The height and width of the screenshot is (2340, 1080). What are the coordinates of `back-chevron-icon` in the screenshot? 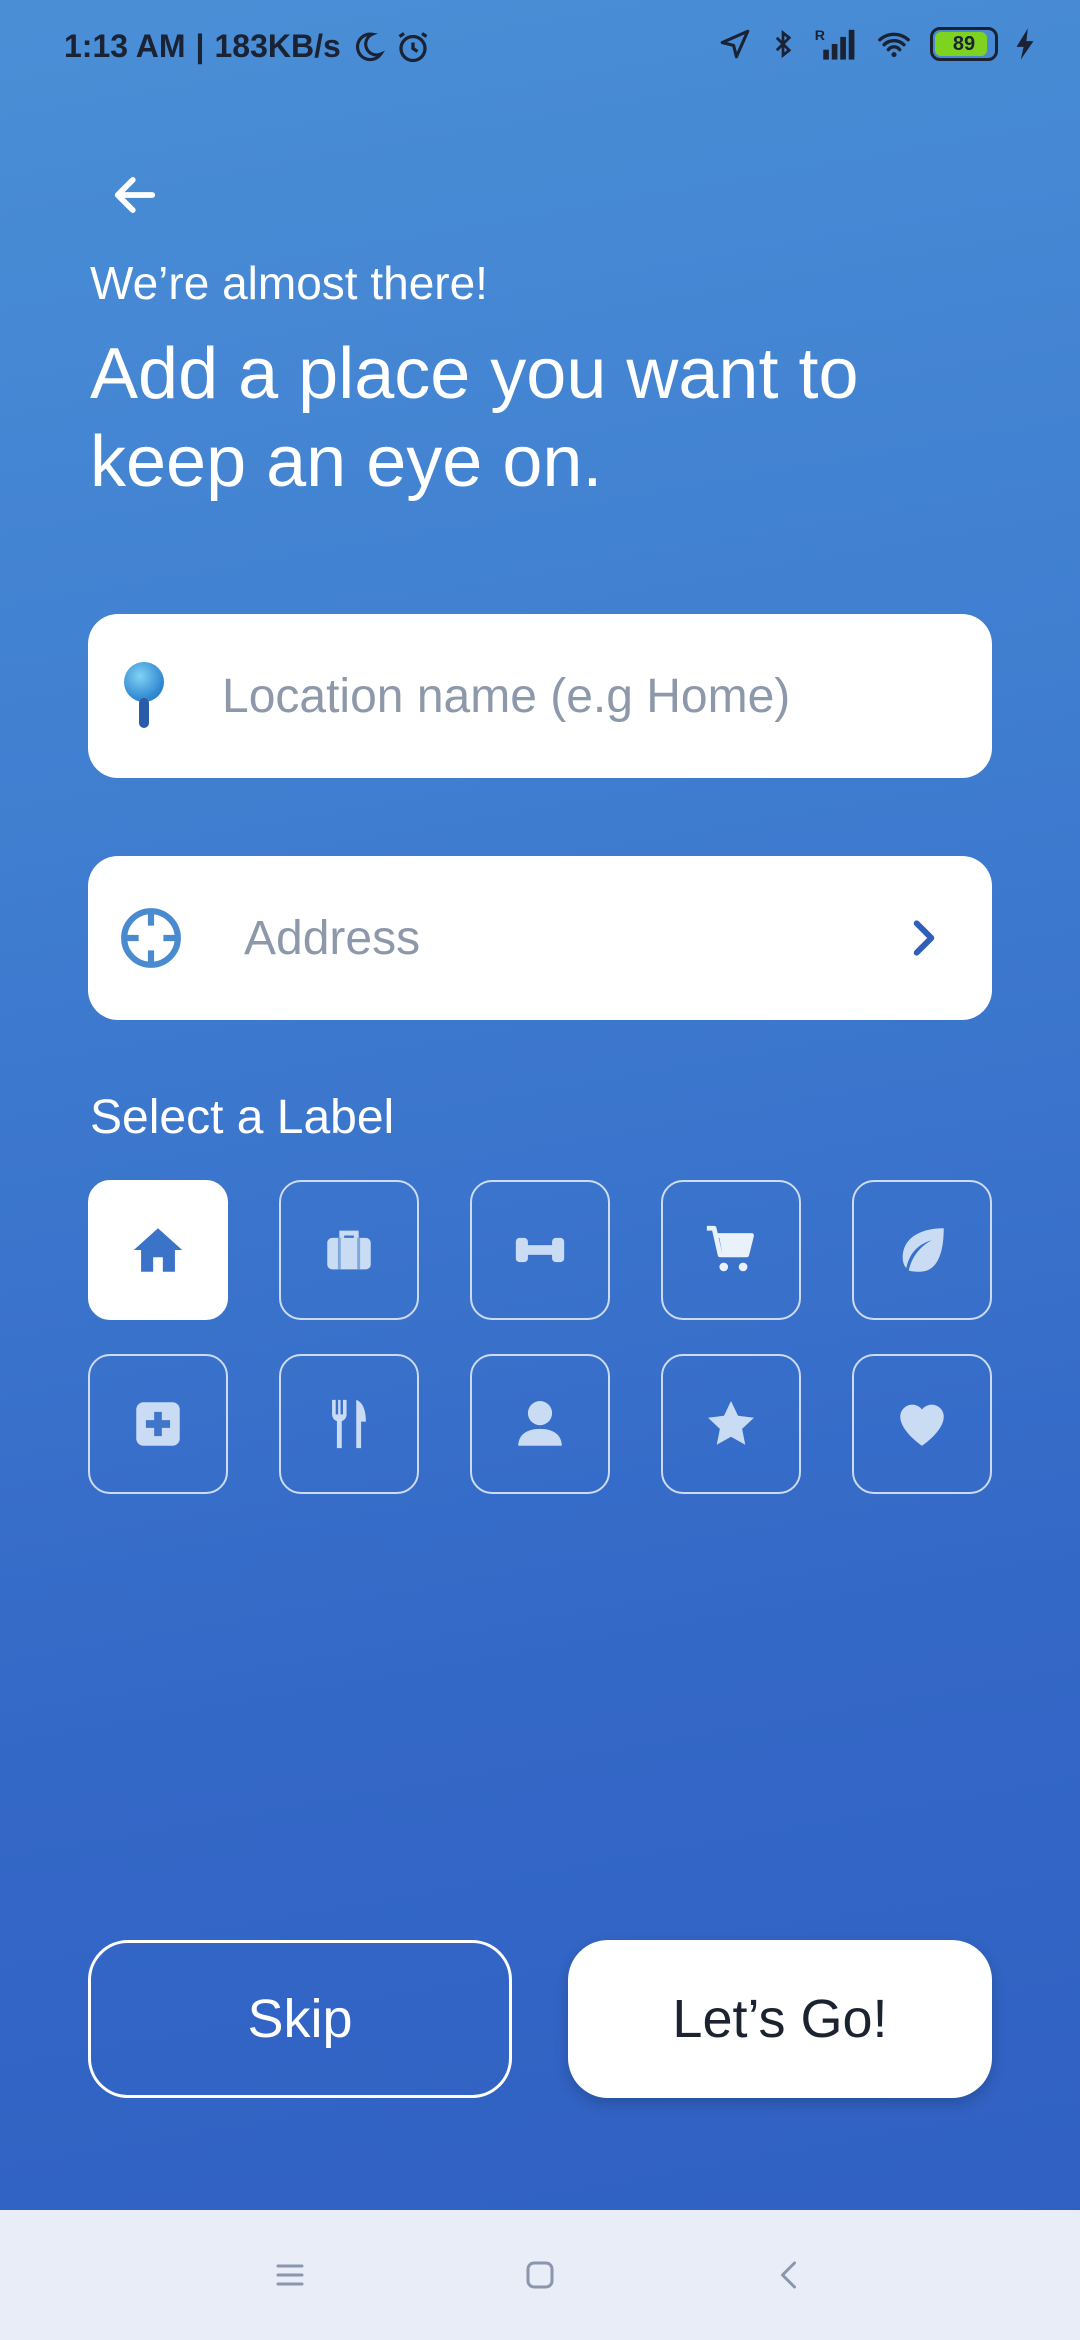 It's located at (788, 2275).